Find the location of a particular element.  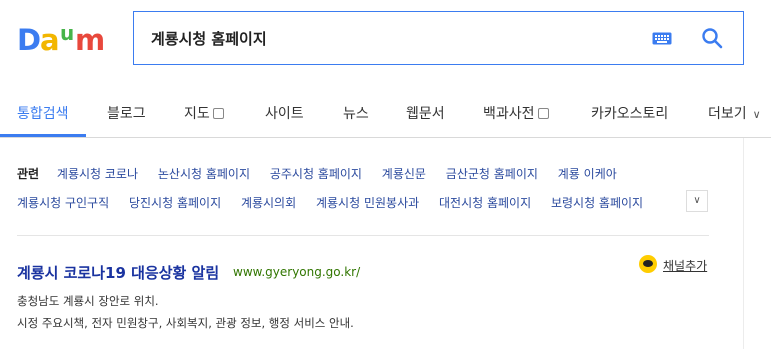

related-link: 계룡신문 is located at coordinates (404, 174).